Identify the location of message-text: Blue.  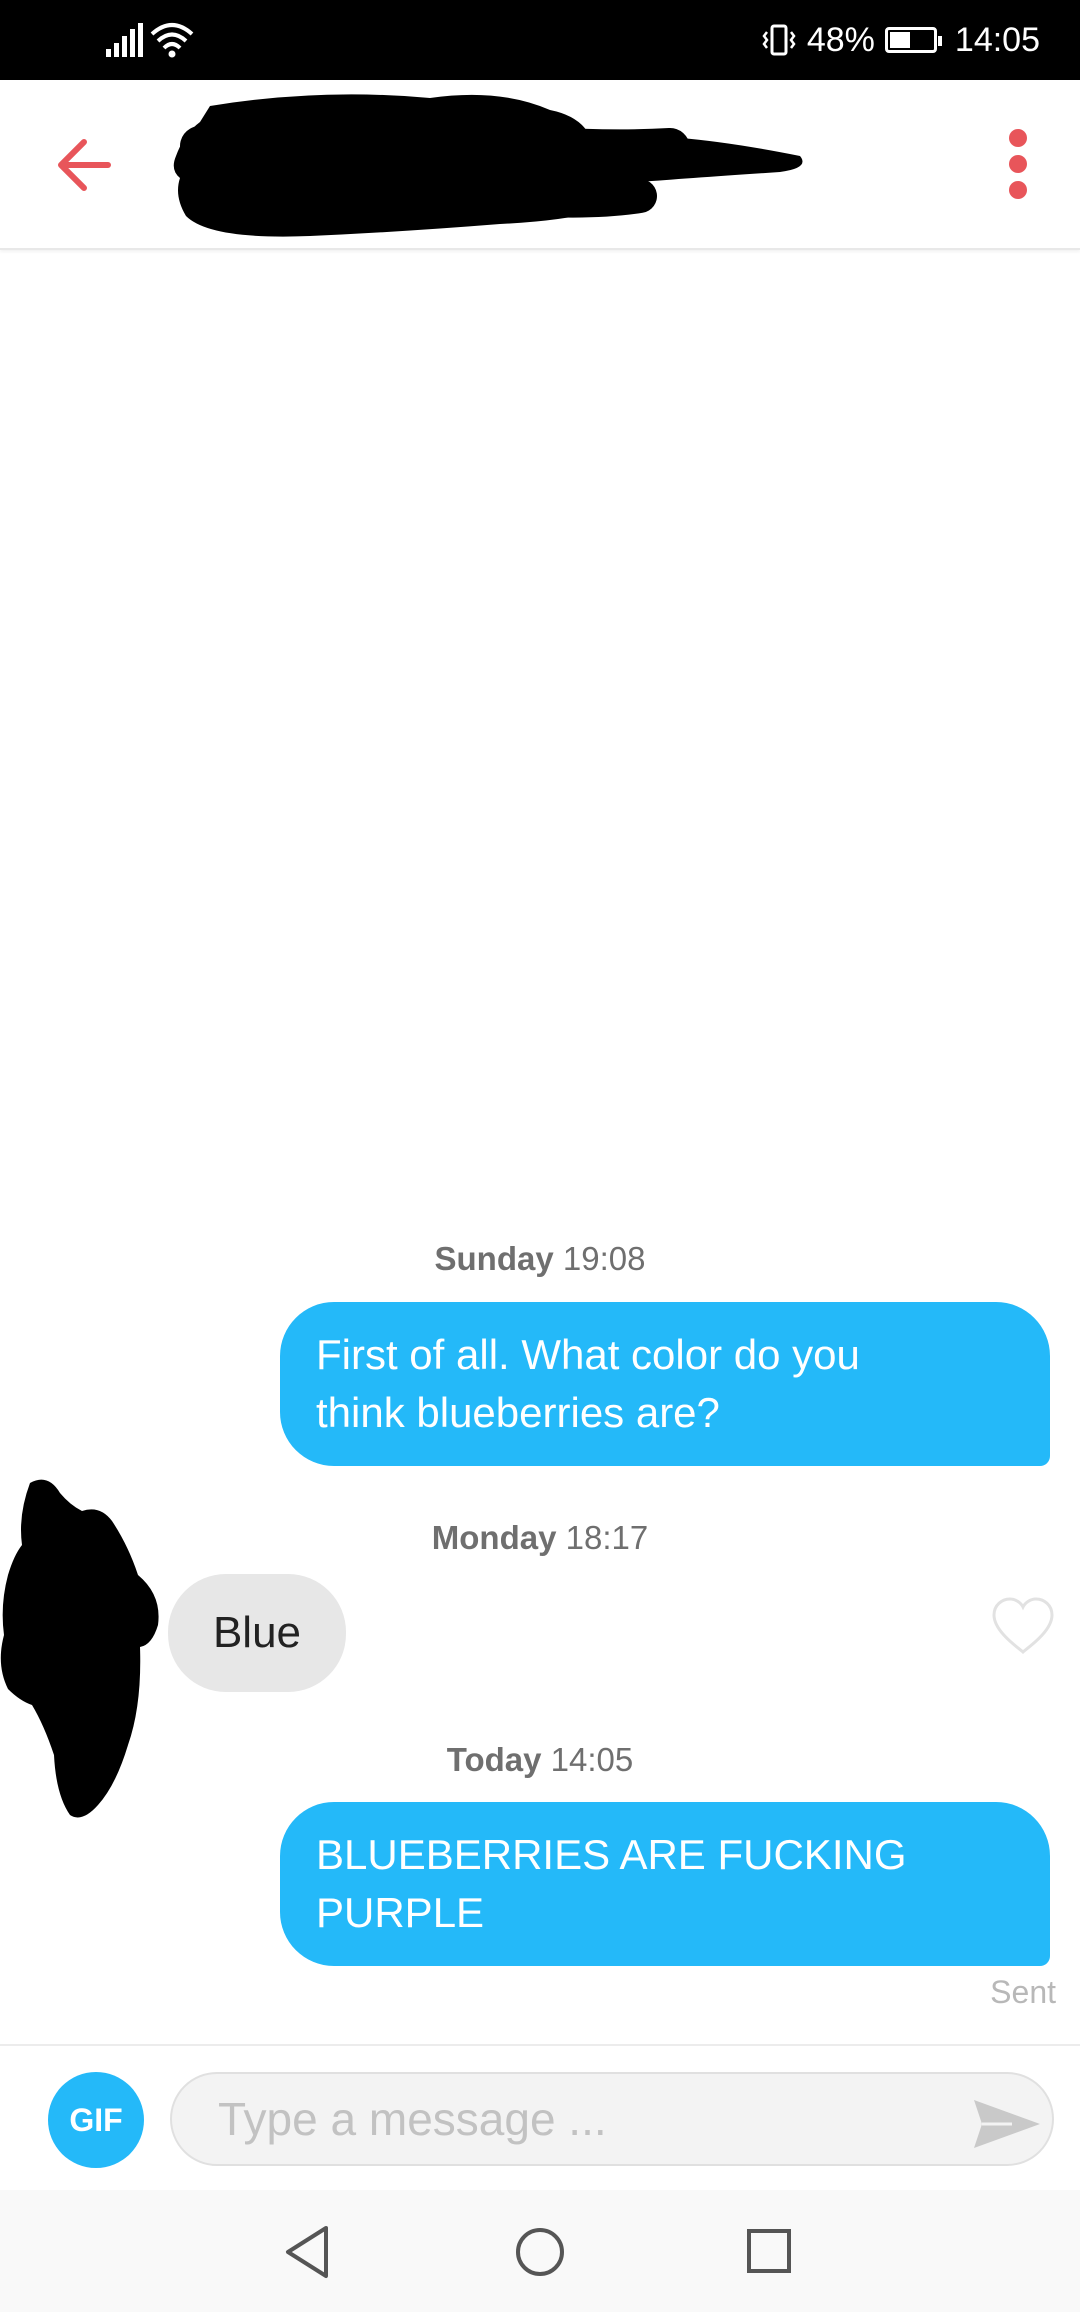
(257, 1632).